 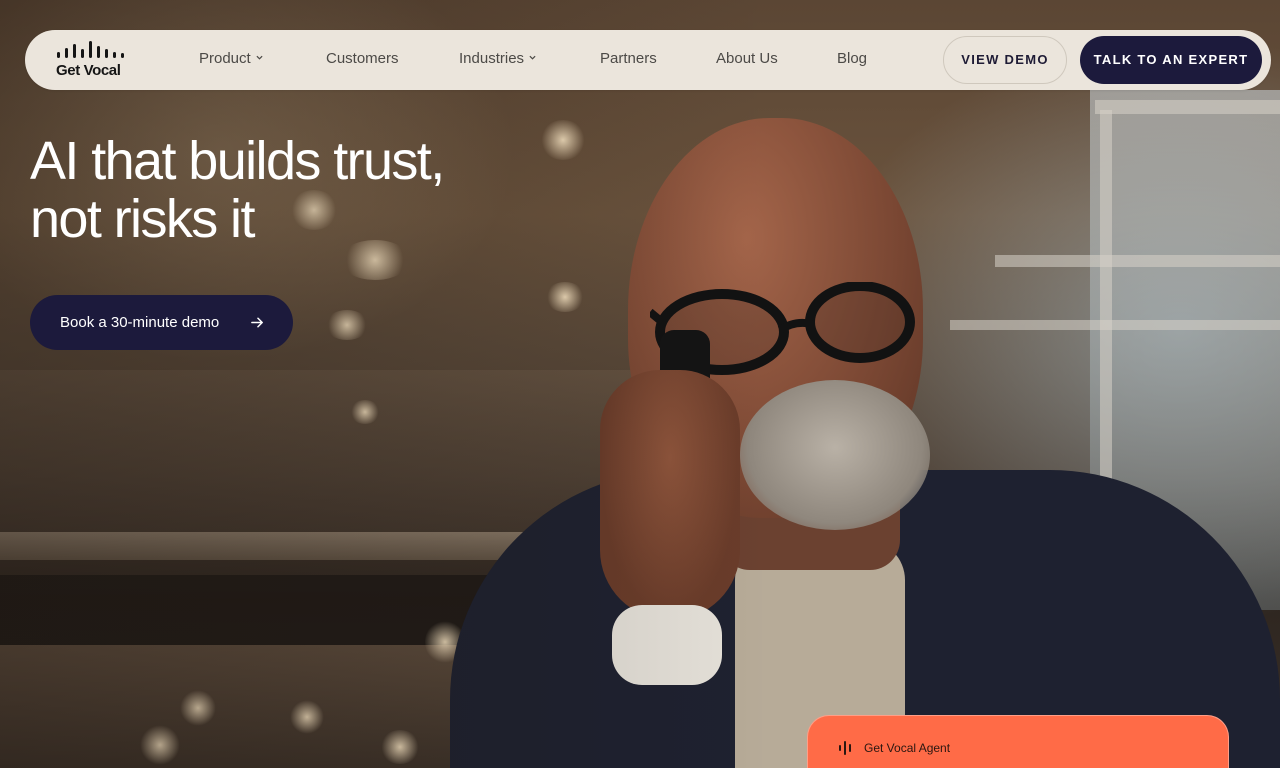 I want to click on hero-headline-line: AI that builds trust,, so click(x=237, y=161).